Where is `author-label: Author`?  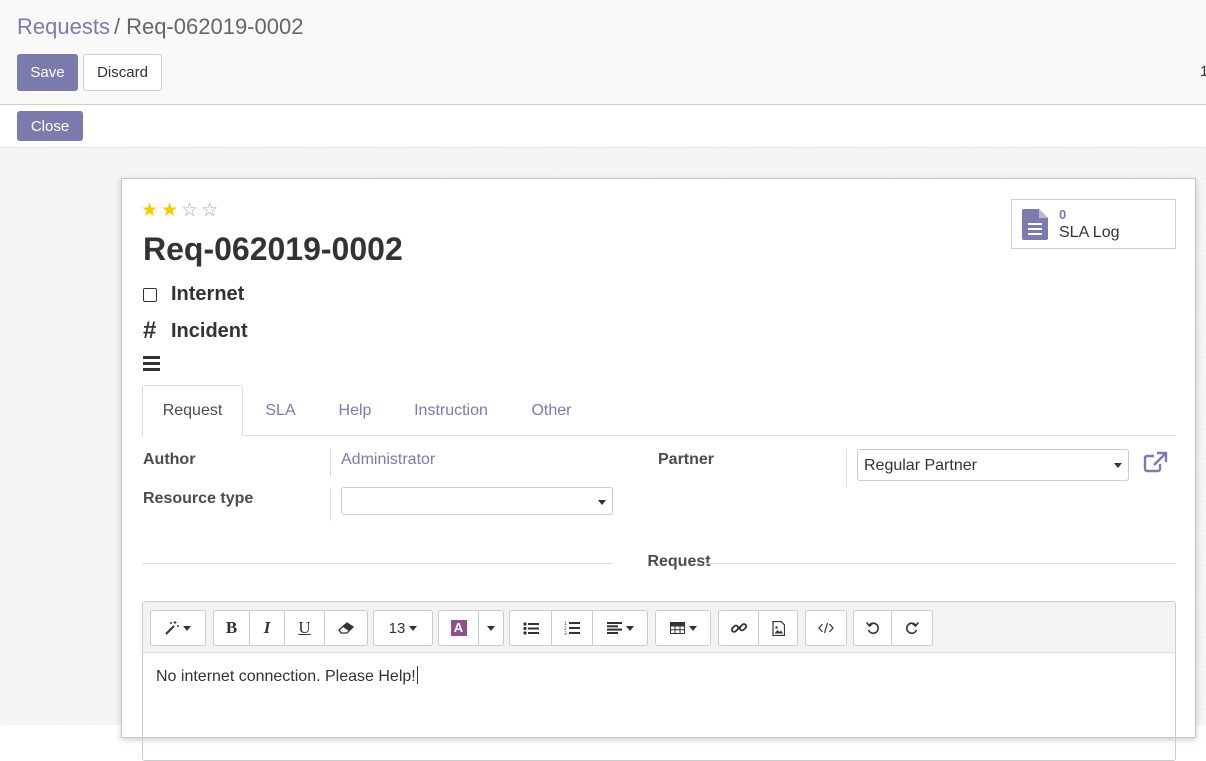 author-label: Author is located at coordinates (169, 459).